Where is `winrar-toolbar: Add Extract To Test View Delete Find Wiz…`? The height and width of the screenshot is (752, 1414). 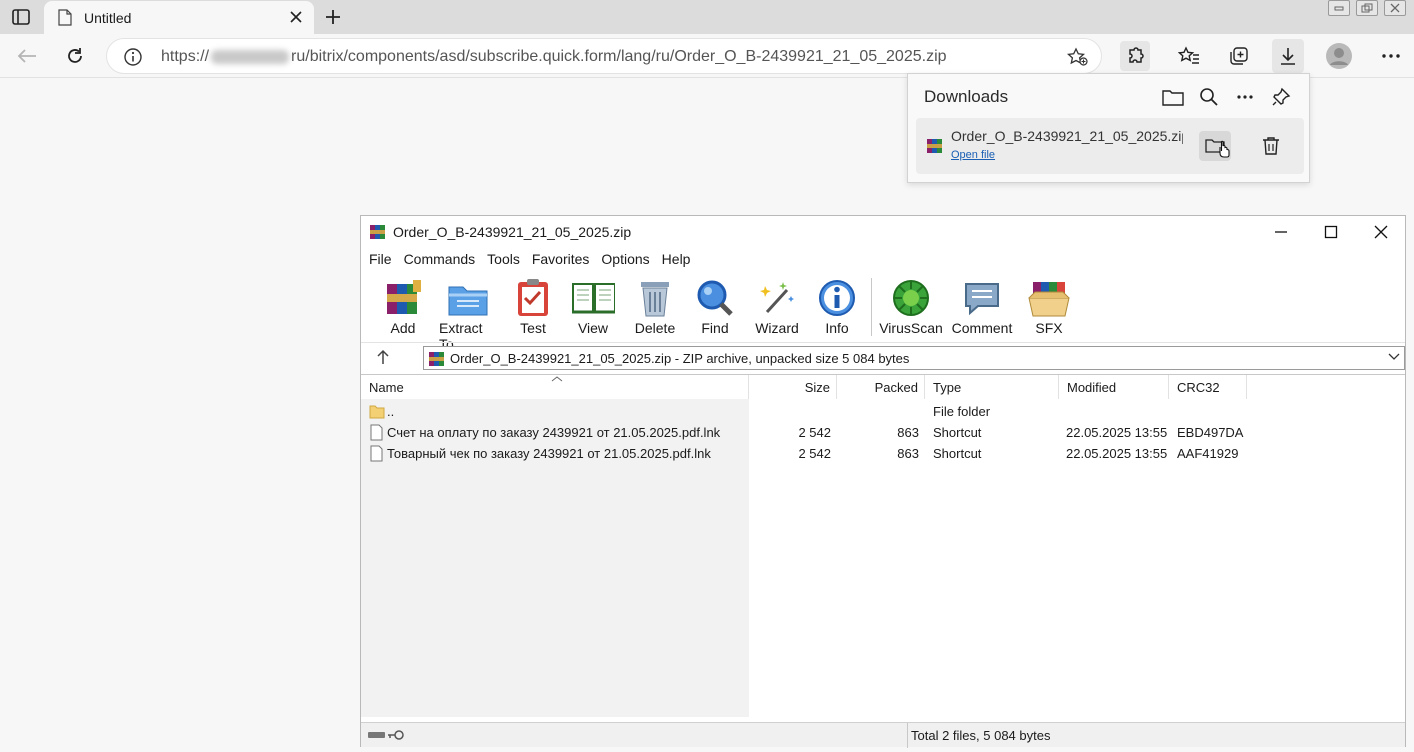 winrar-toolbar: Add Extract To Test View Delete Find Wiz… is located at coordinates (883, 313).